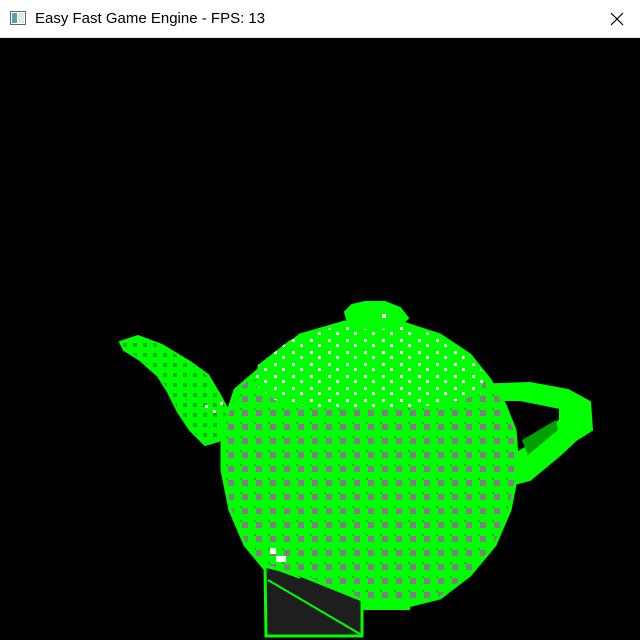  What do you see at coordinates (18, 18) in the screenshot?
I see `app-window-icon` at bounding box center [18, 18].